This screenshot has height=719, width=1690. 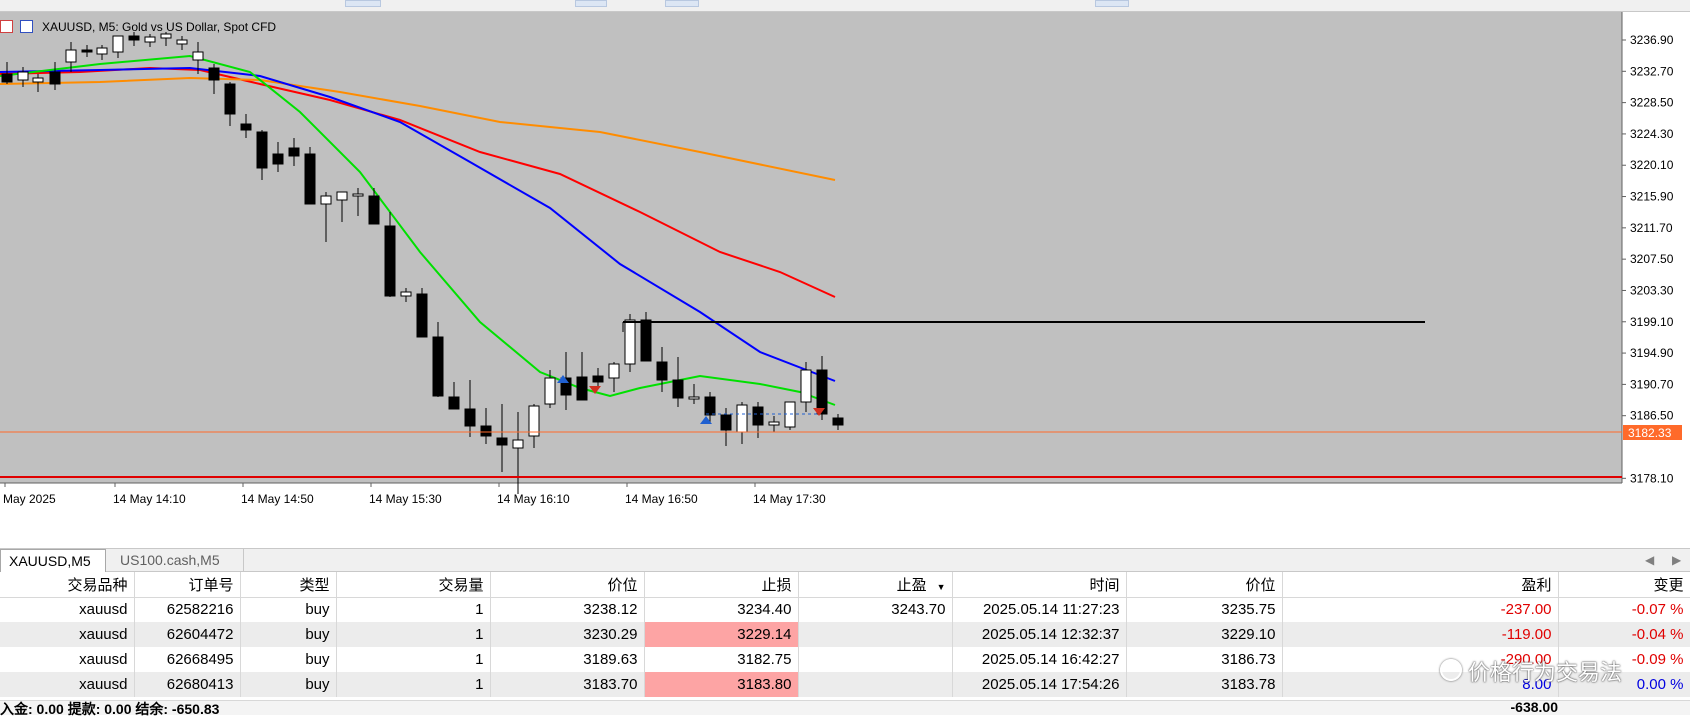 What do you see at coordinates (721, 609) in the screenshot?
I see `cell-stop-loss: 3234.40` at bounding box center [721, 609].